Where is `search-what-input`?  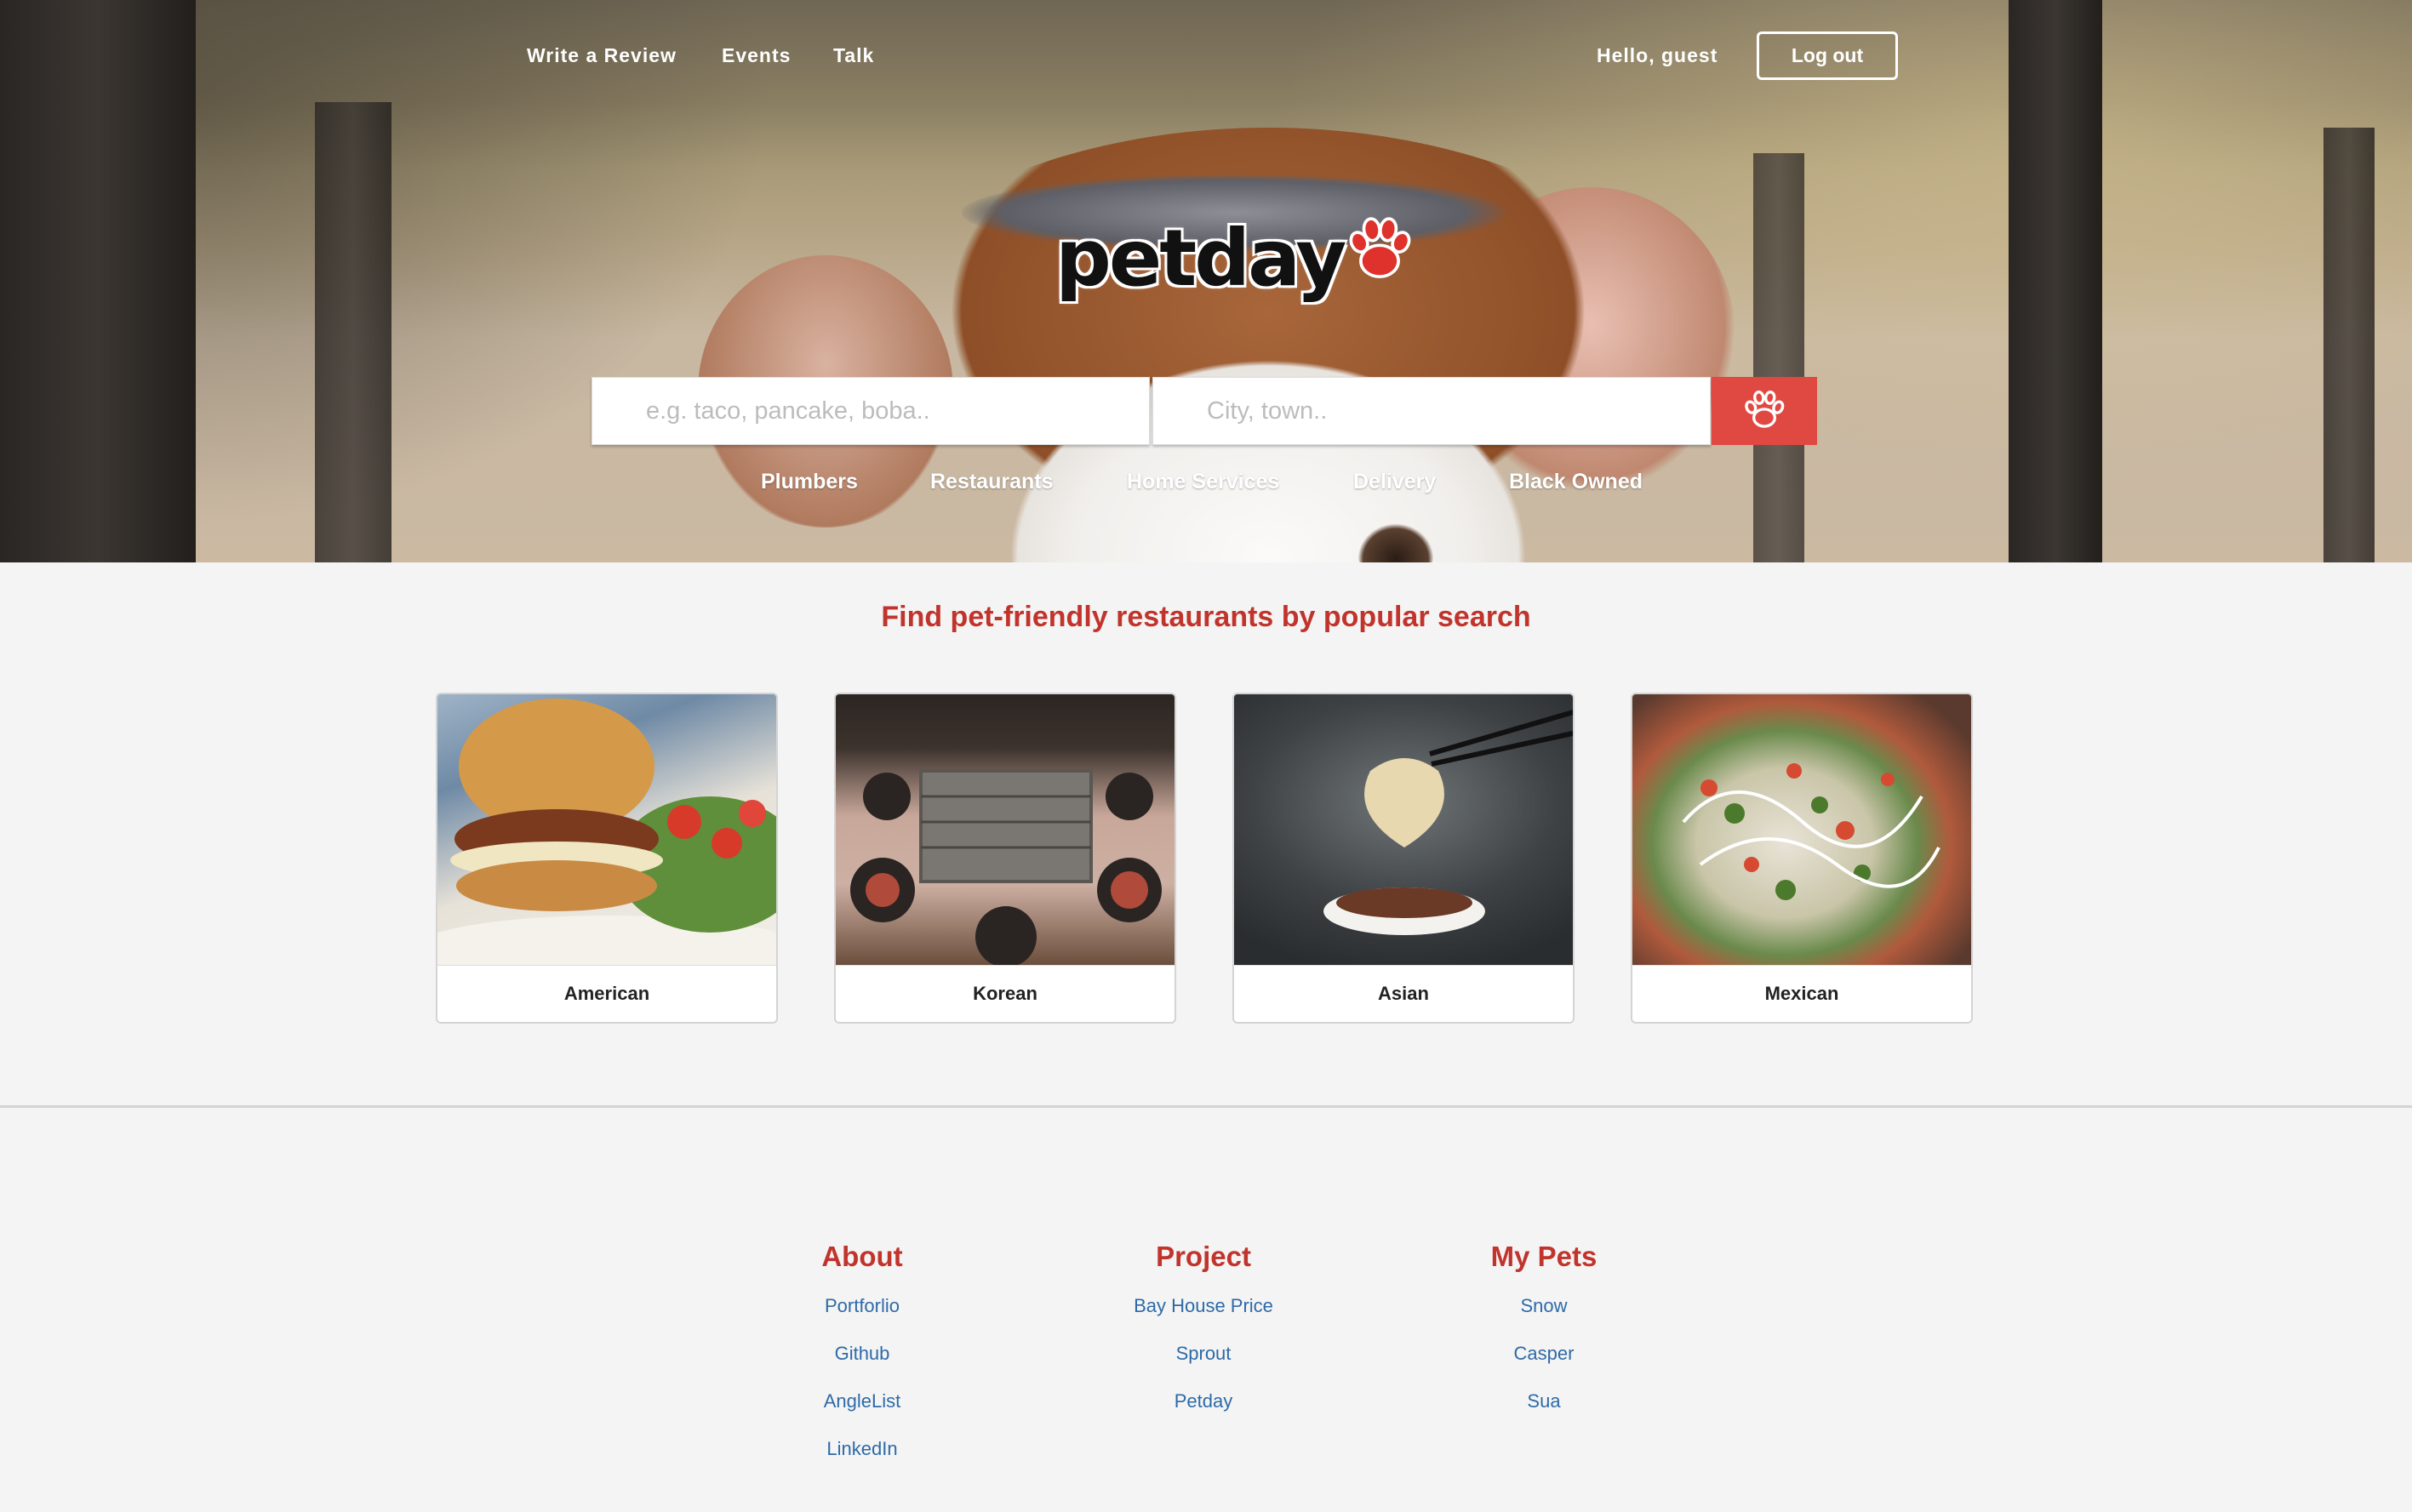 search-what-input is located at coordinates (871, 411).